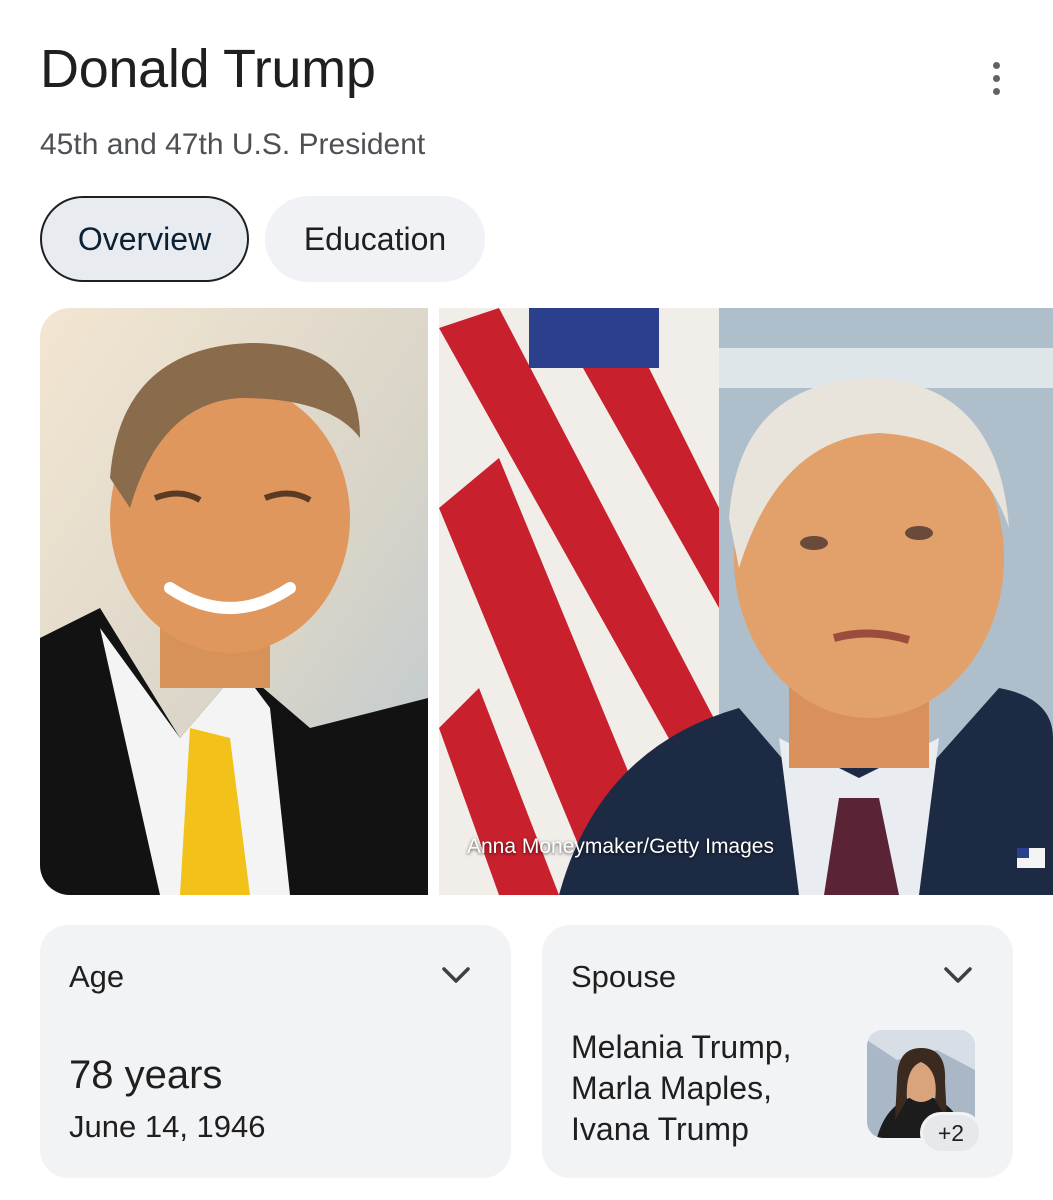 This screenshot has height=1200, width=1053. Describe the element at coordinates (375, 239) in the screenshot. I see `tab-education: Education` at that location.